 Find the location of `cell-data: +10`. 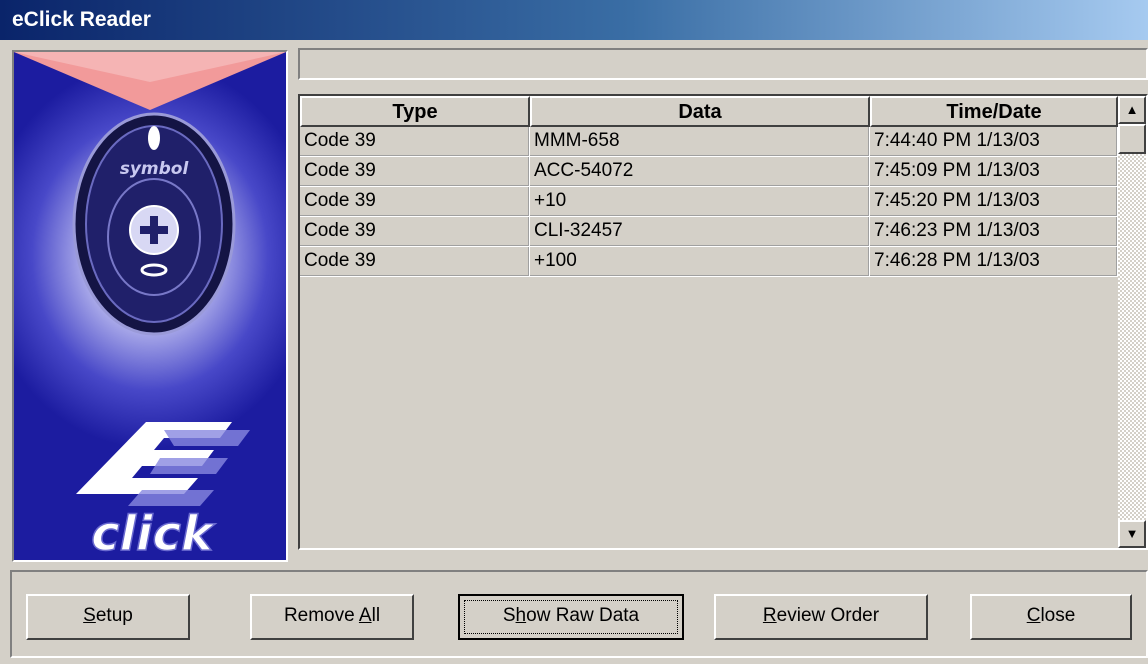

cell-data: +10 is located at coordinates (700, 202).